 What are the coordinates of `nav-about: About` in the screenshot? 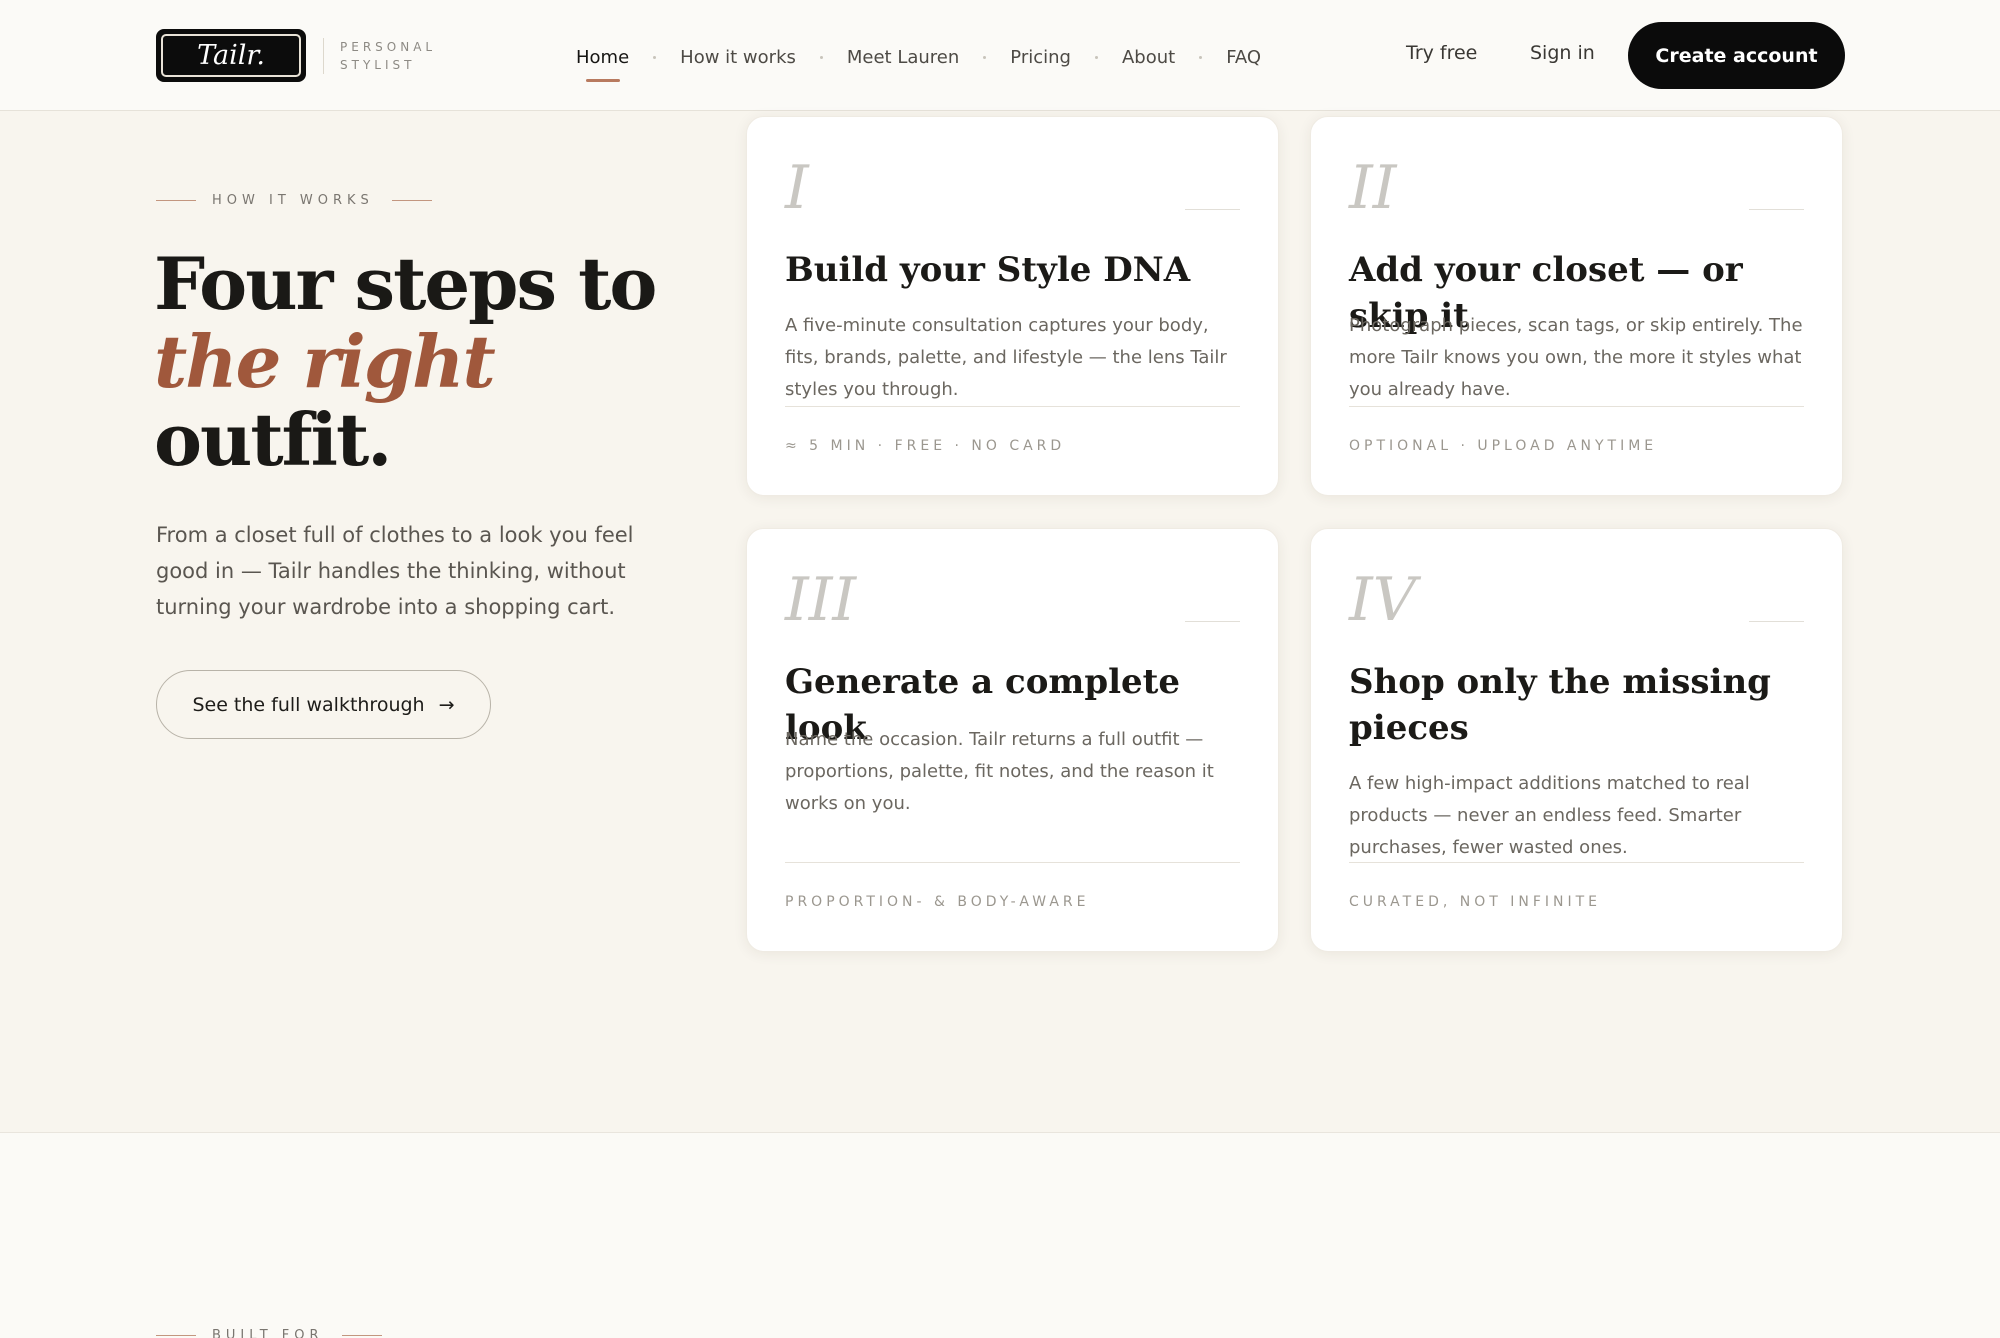 It's located at (1148, 57).